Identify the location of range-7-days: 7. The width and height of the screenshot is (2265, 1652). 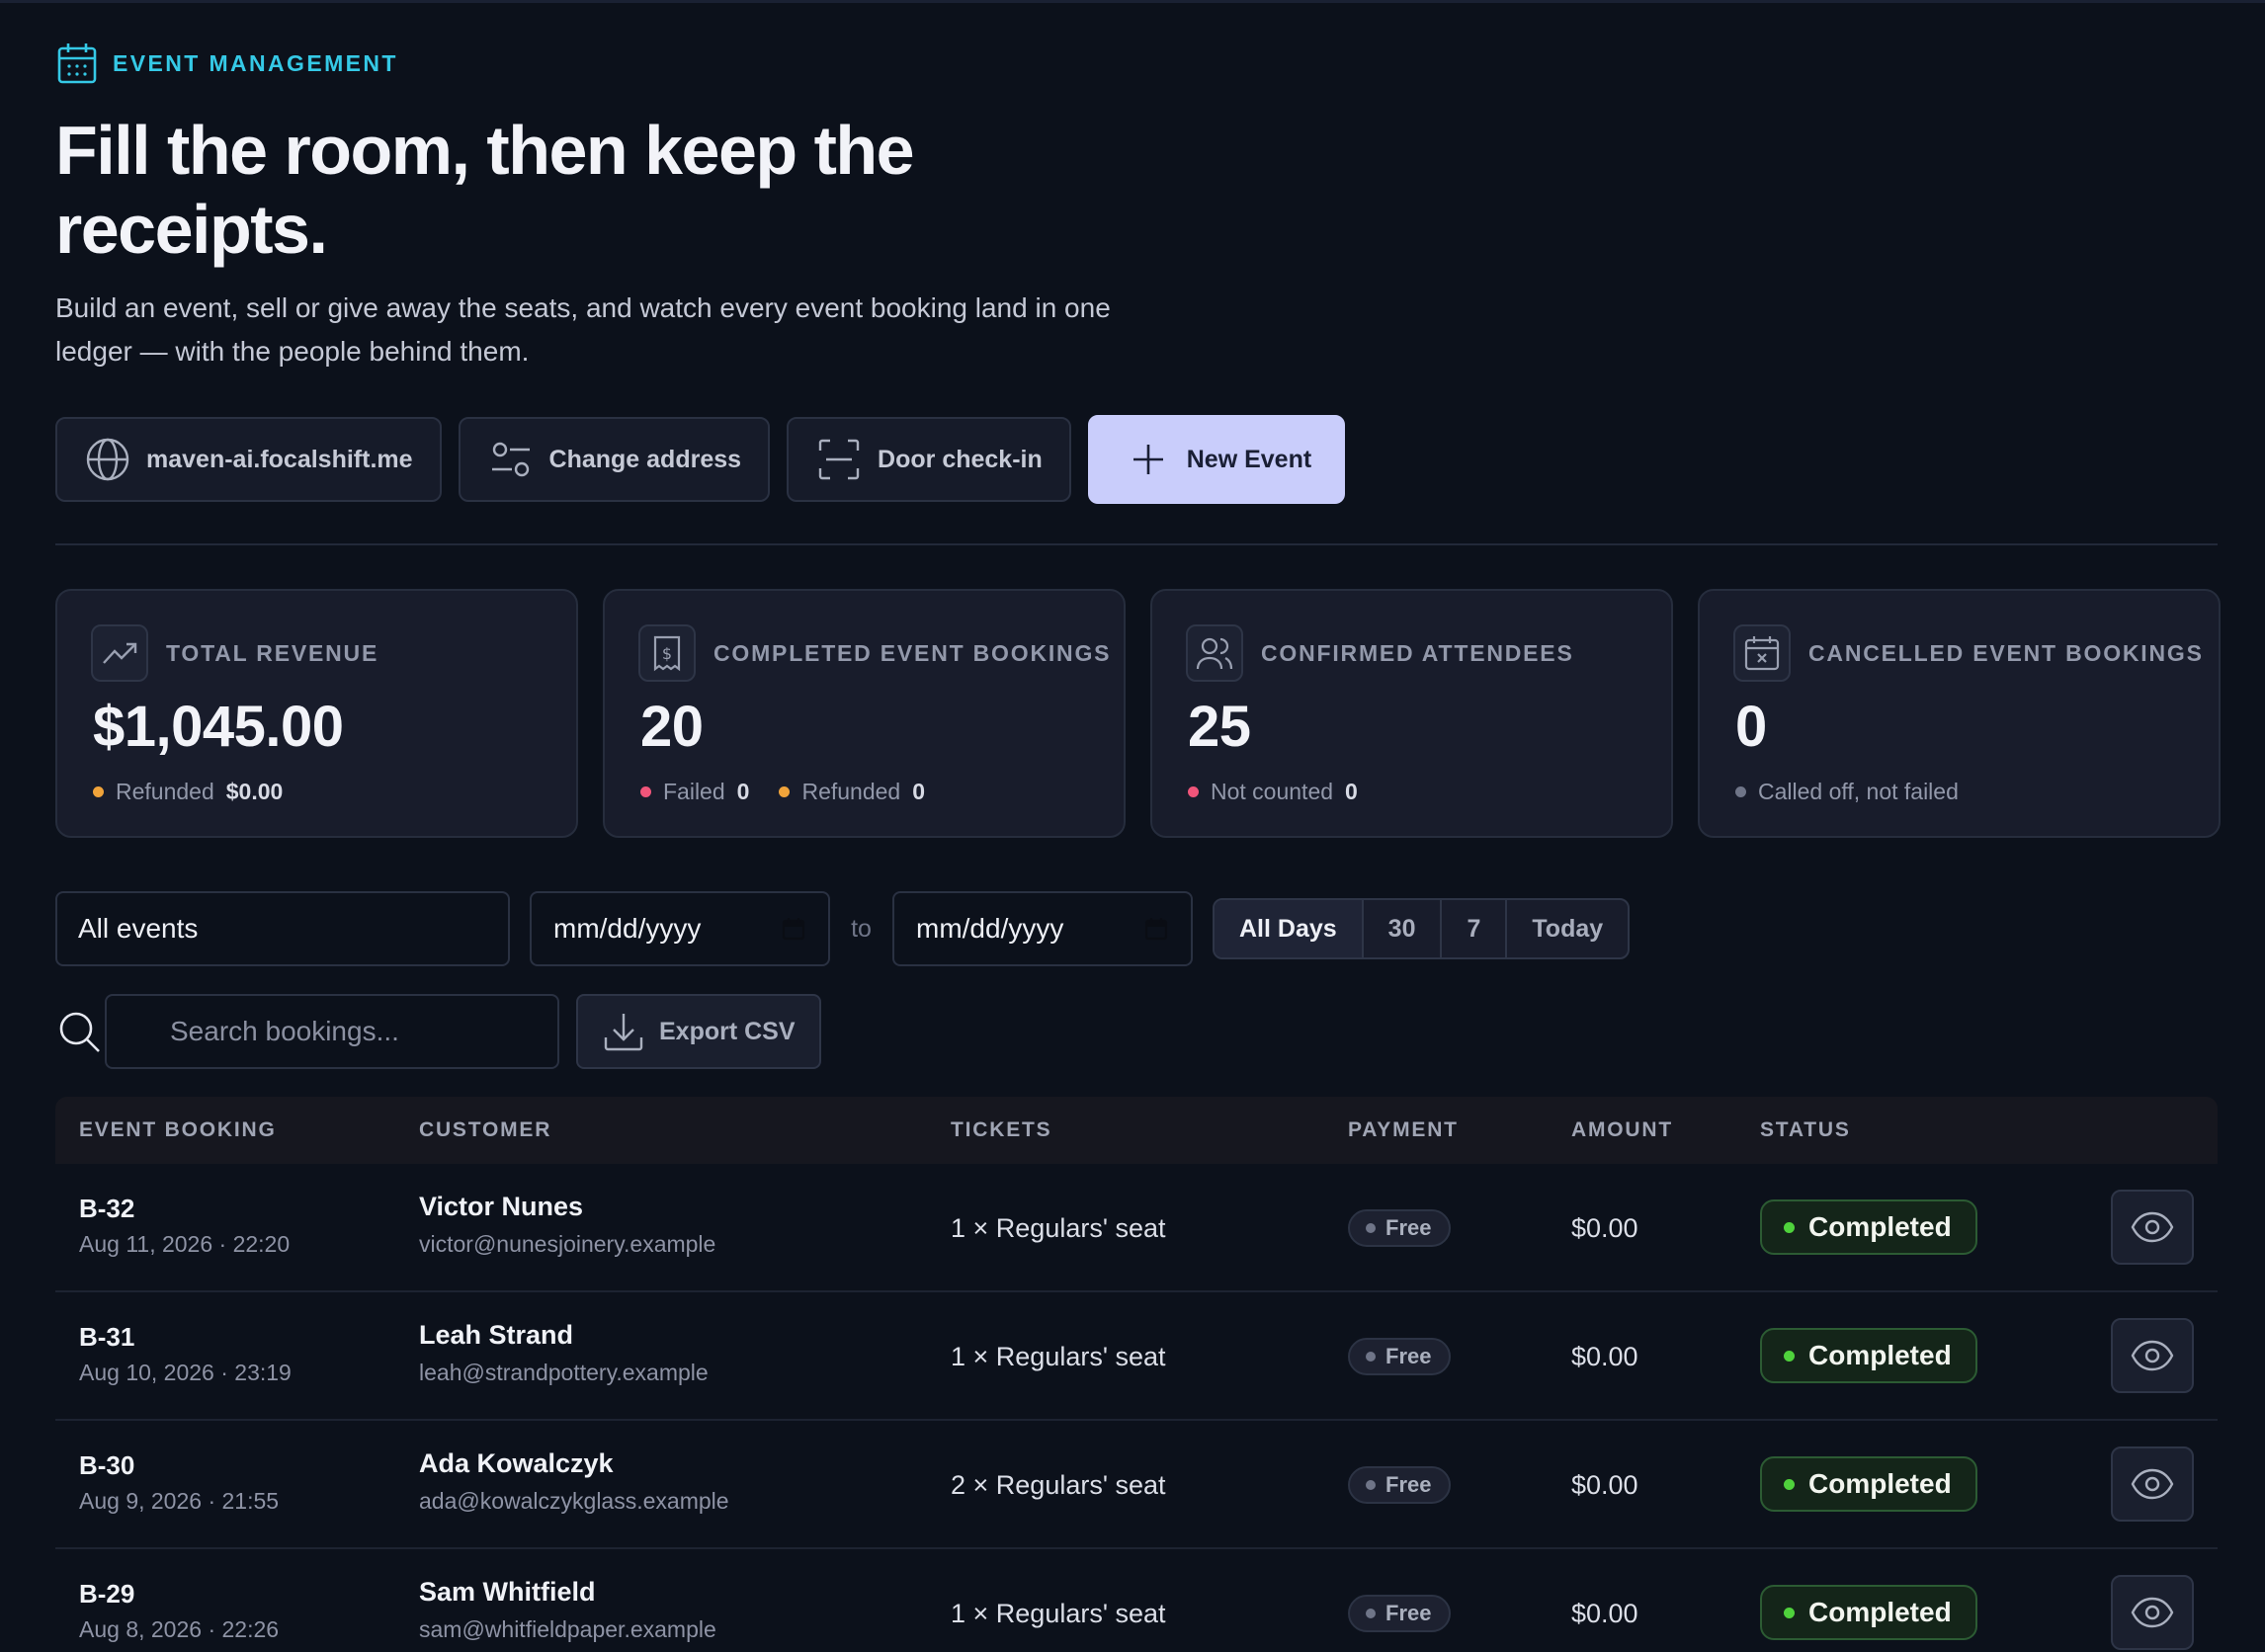
(1472, 928).